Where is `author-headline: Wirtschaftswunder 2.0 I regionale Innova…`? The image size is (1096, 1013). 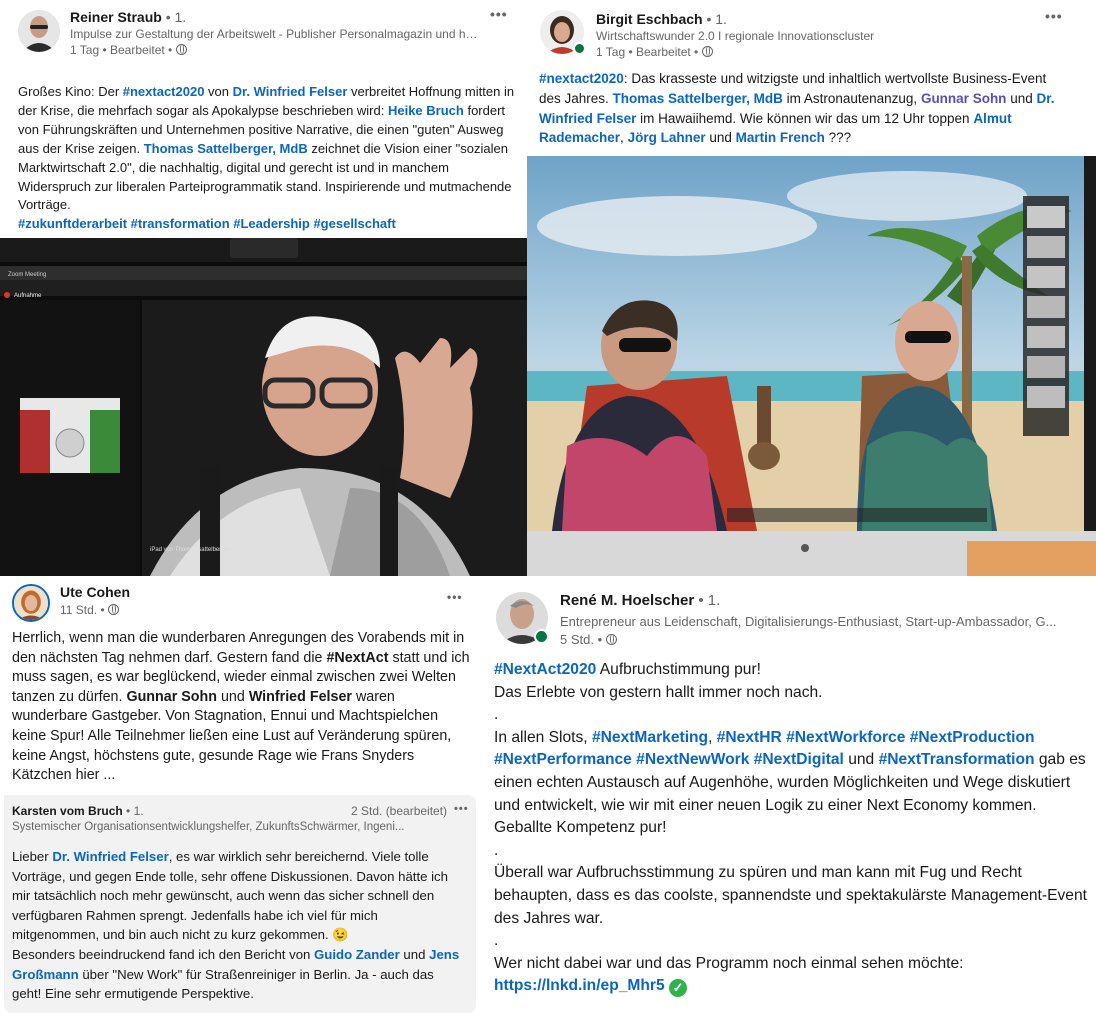
author-headline: Wirtschaftswunder 2.0 I regionale Innova… is located at coordinates (735, 36).